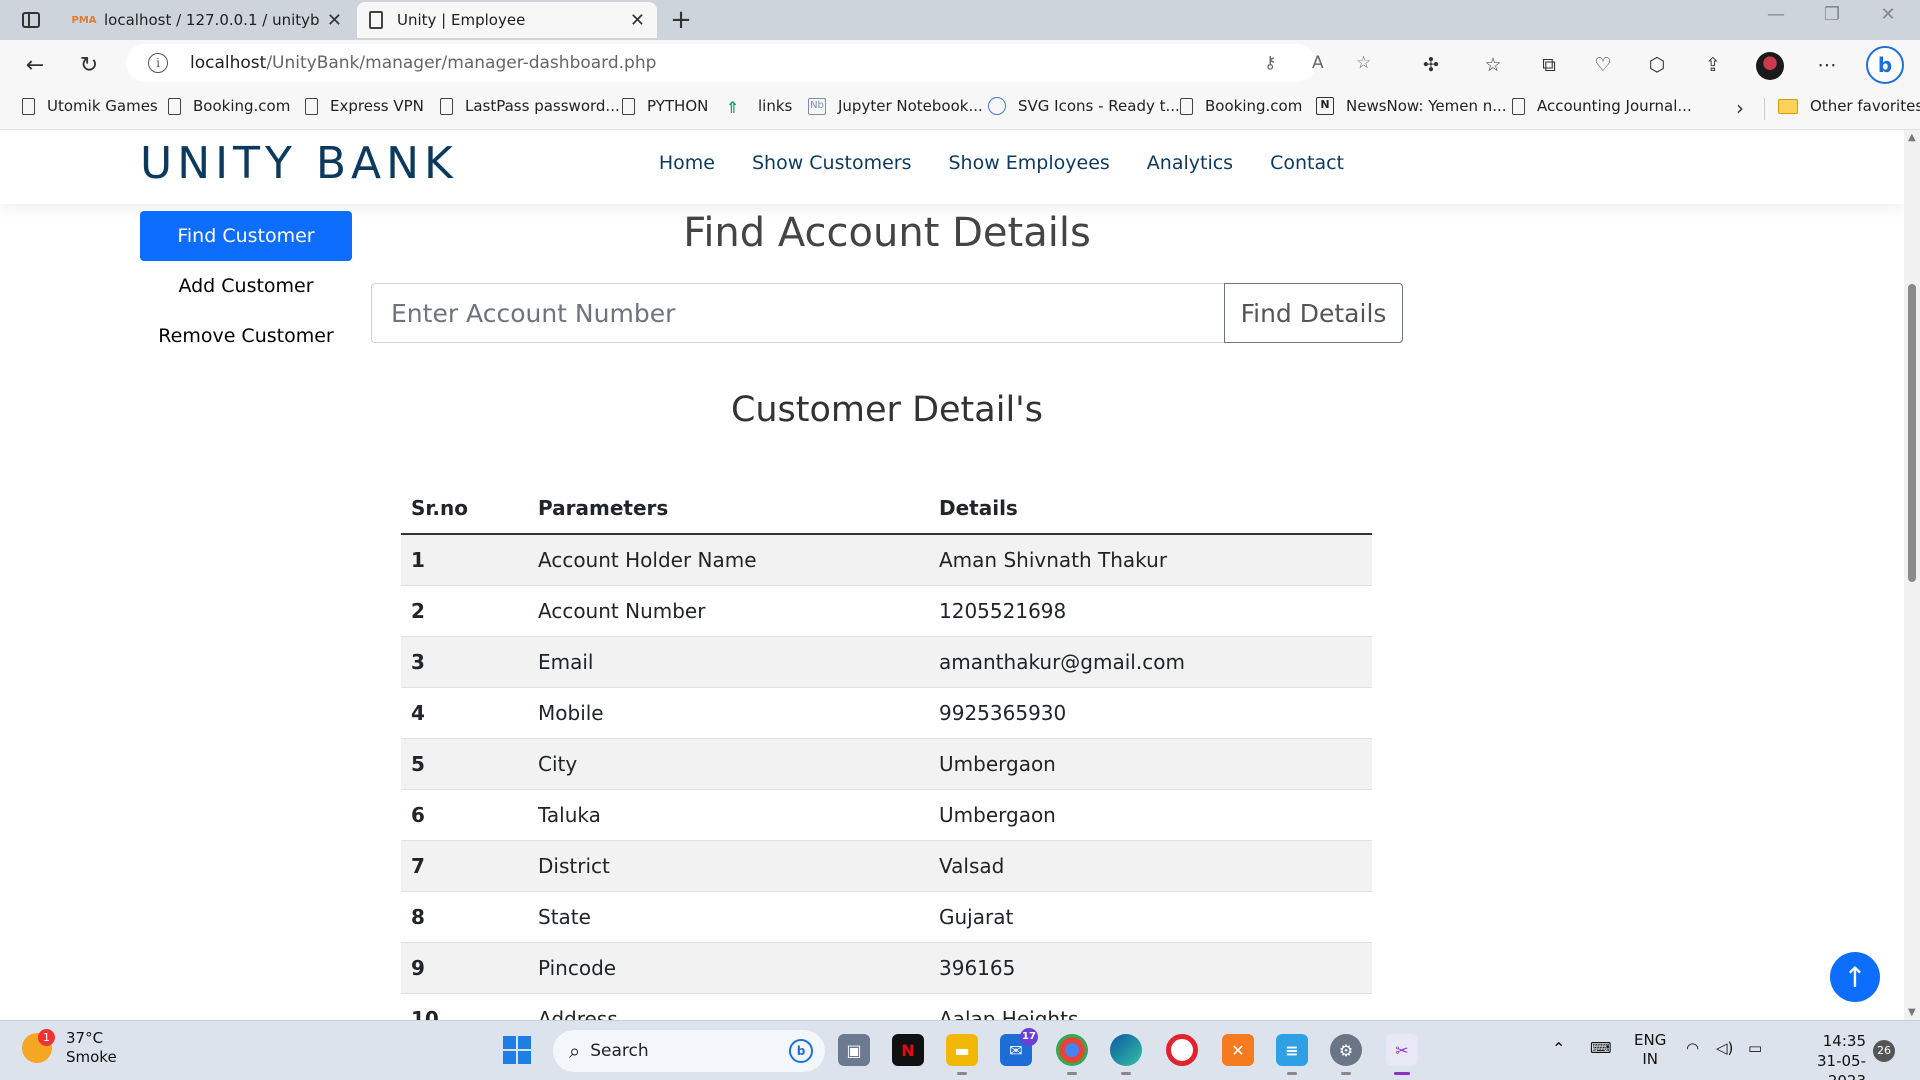  Describe the element at coordinates (1885, 65) in the screenshot. I see `bing-chat-icon: b` at that location.